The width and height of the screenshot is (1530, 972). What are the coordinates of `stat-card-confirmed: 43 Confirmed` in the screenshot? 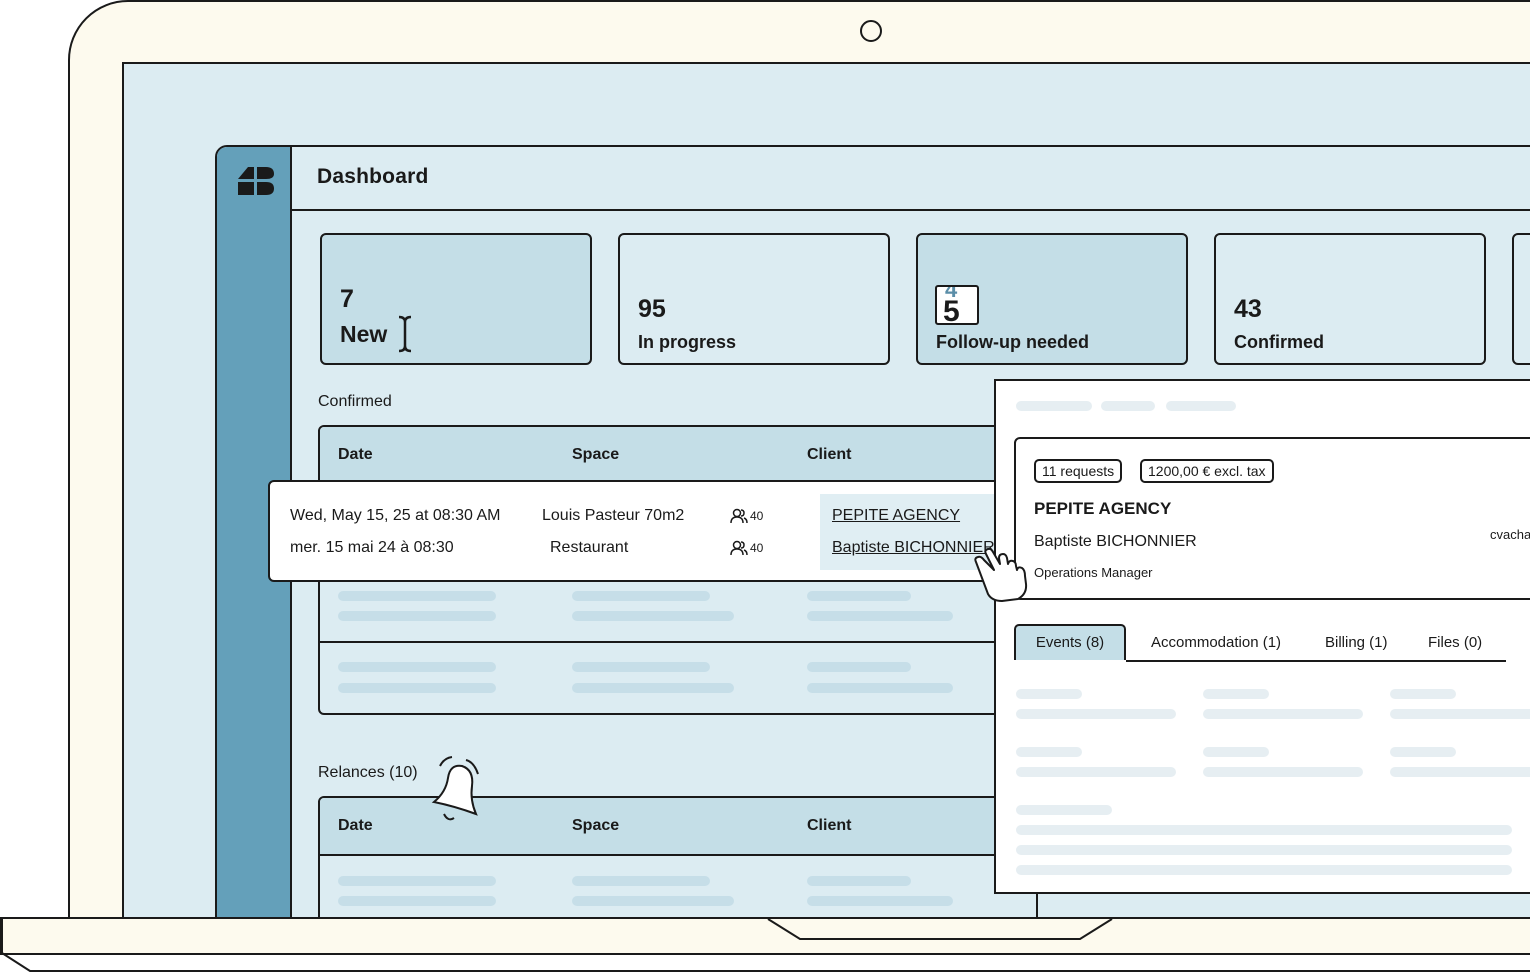 It's located at (1350, 299).